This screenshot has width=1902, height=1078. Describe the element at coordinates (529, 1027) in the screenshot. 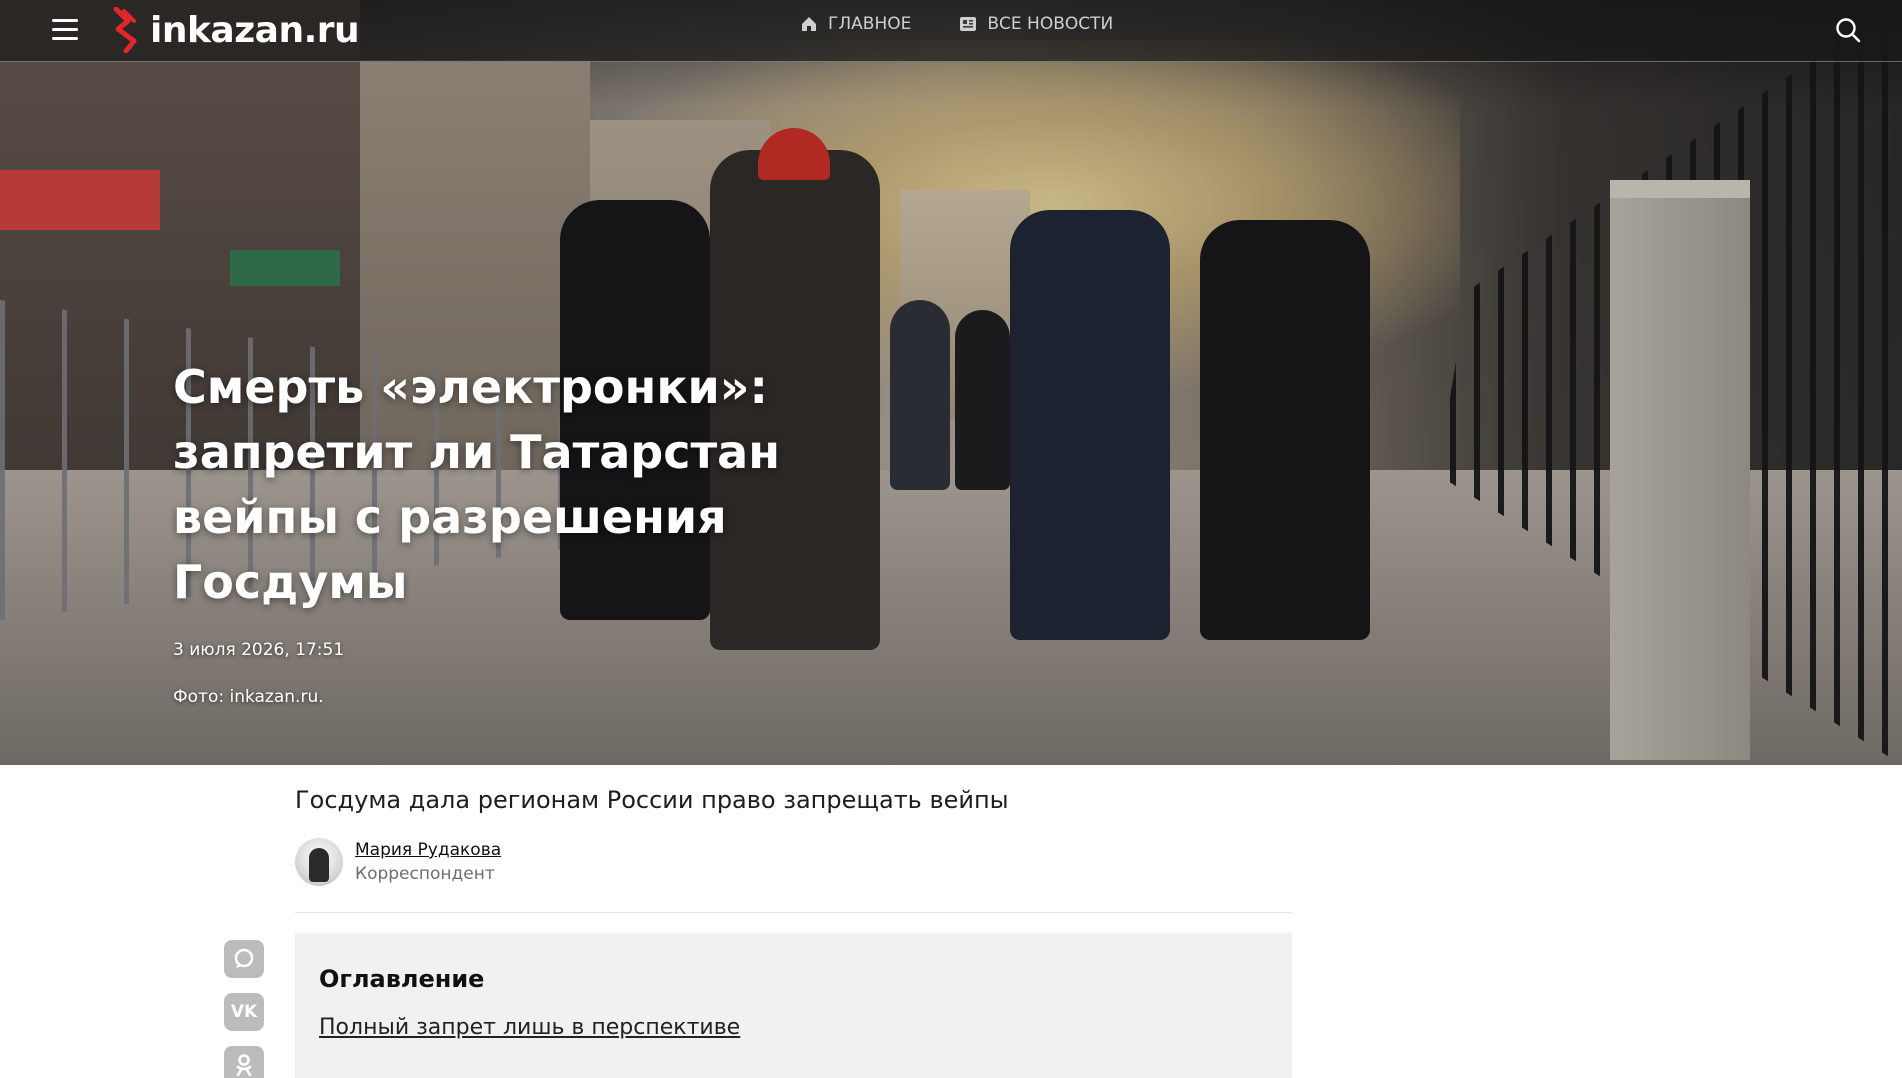

I see `toc-link: Полный запрет лишь в перспективе` at that location.